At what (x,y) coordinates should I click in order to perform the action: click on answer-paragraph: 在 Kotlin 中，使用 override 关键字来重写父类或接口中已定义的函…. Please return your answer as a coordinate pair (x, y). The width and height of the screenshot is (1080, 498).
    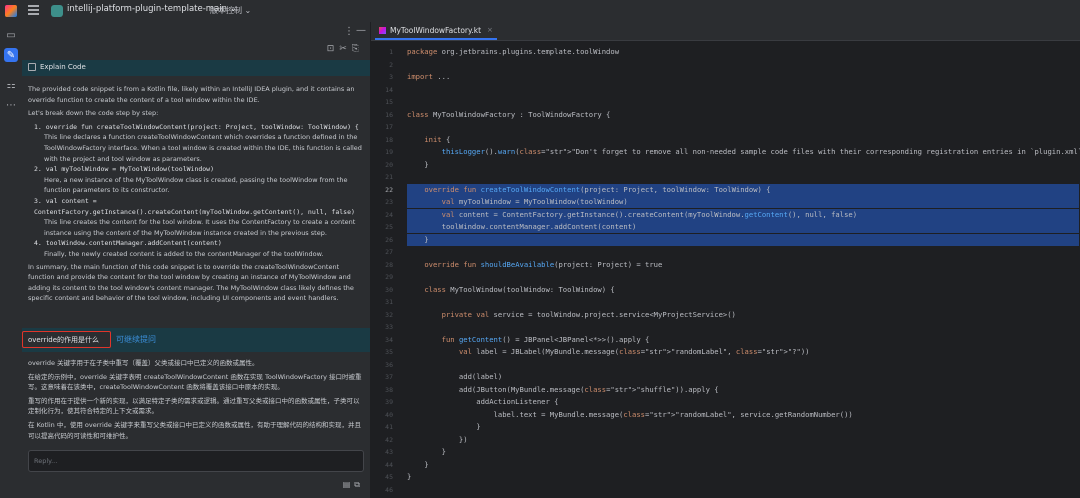
    Looking at the image, I should click on (194, 430).